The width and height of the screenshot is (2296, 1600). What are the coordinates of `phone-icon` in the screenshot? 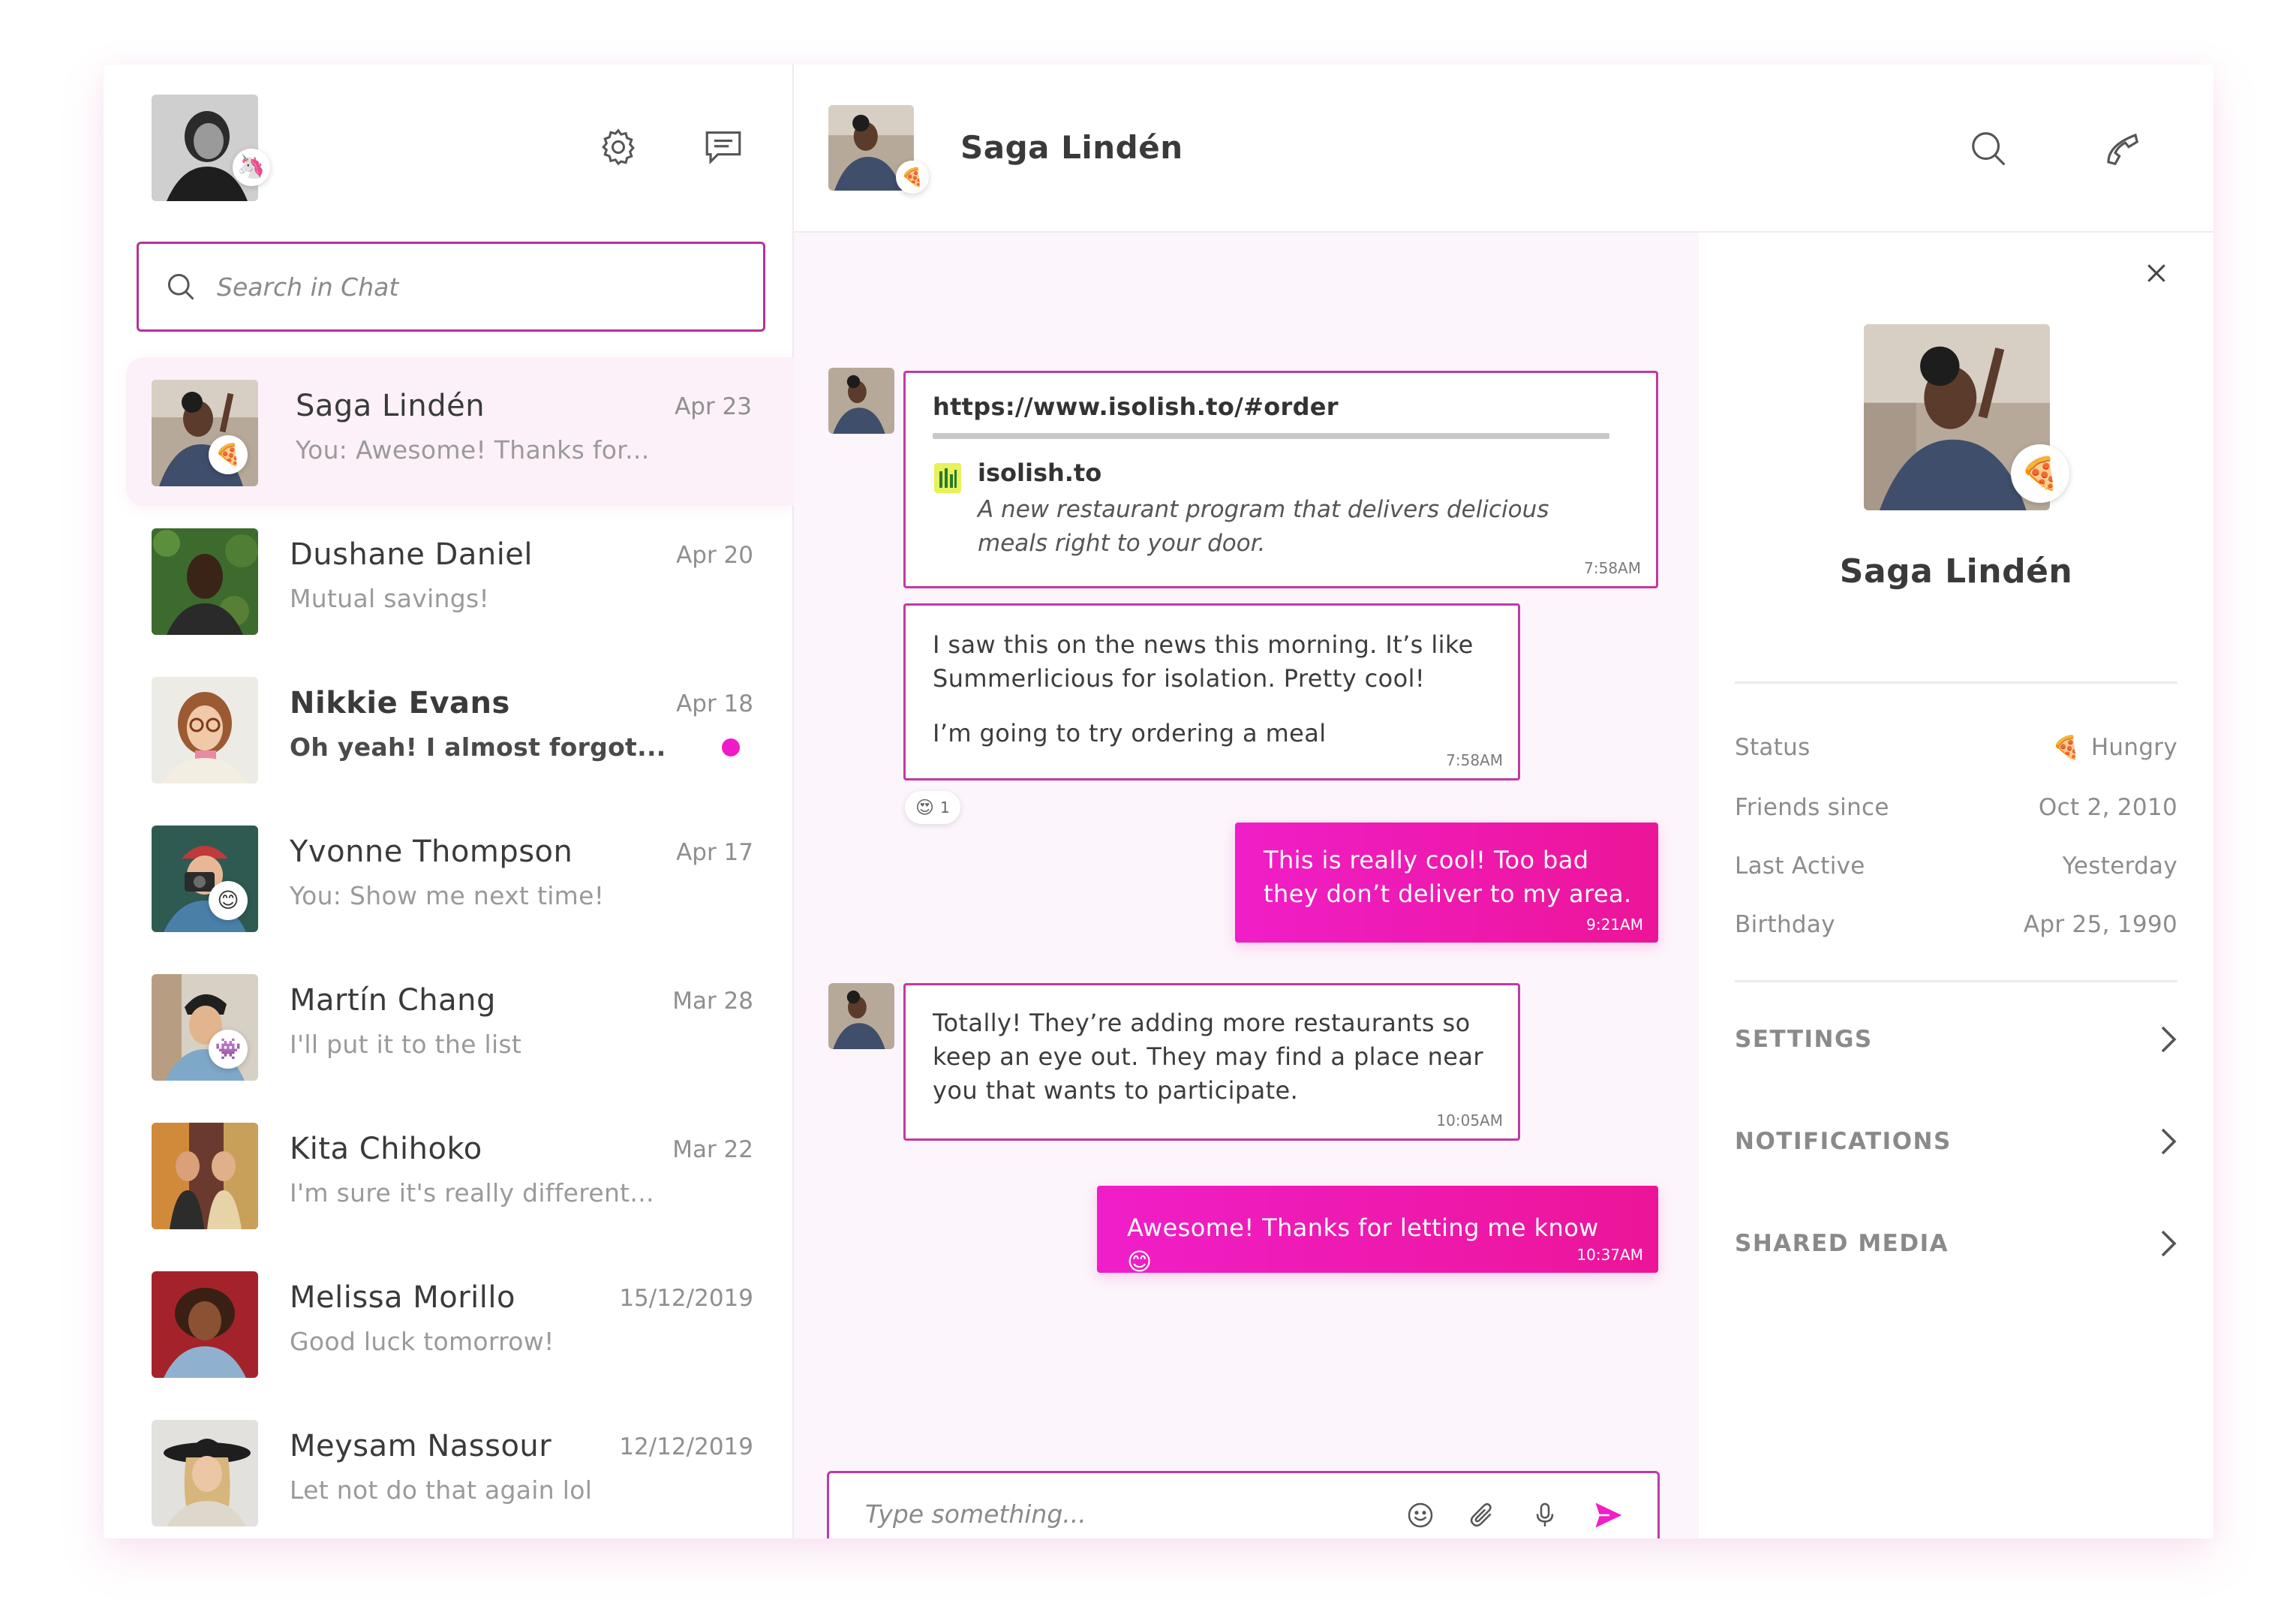 It's located at (2123, 149).